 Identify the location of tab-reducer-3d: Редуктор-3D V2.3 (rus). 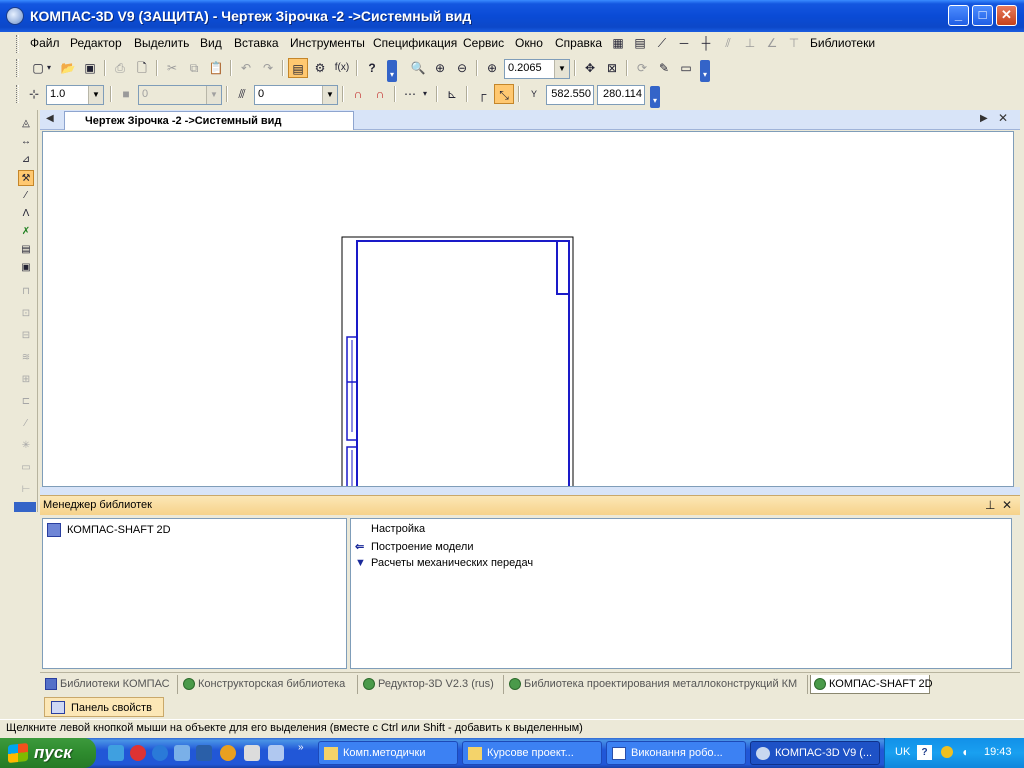
(432, 684).